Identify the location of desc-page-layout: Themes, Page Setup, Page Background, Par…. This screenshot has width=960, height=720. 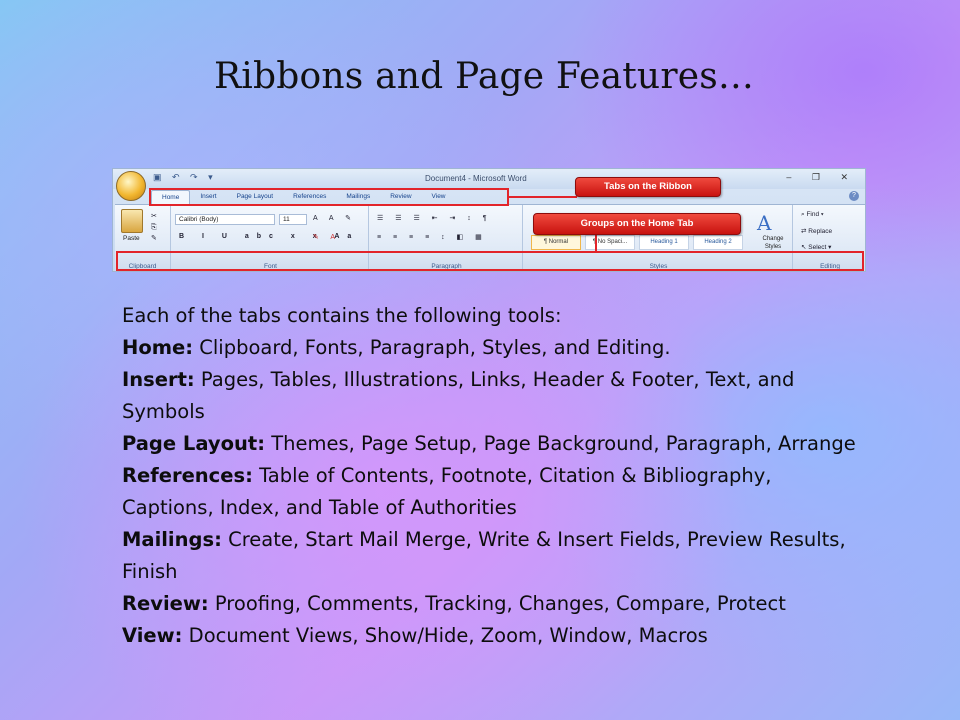
(560, 443).